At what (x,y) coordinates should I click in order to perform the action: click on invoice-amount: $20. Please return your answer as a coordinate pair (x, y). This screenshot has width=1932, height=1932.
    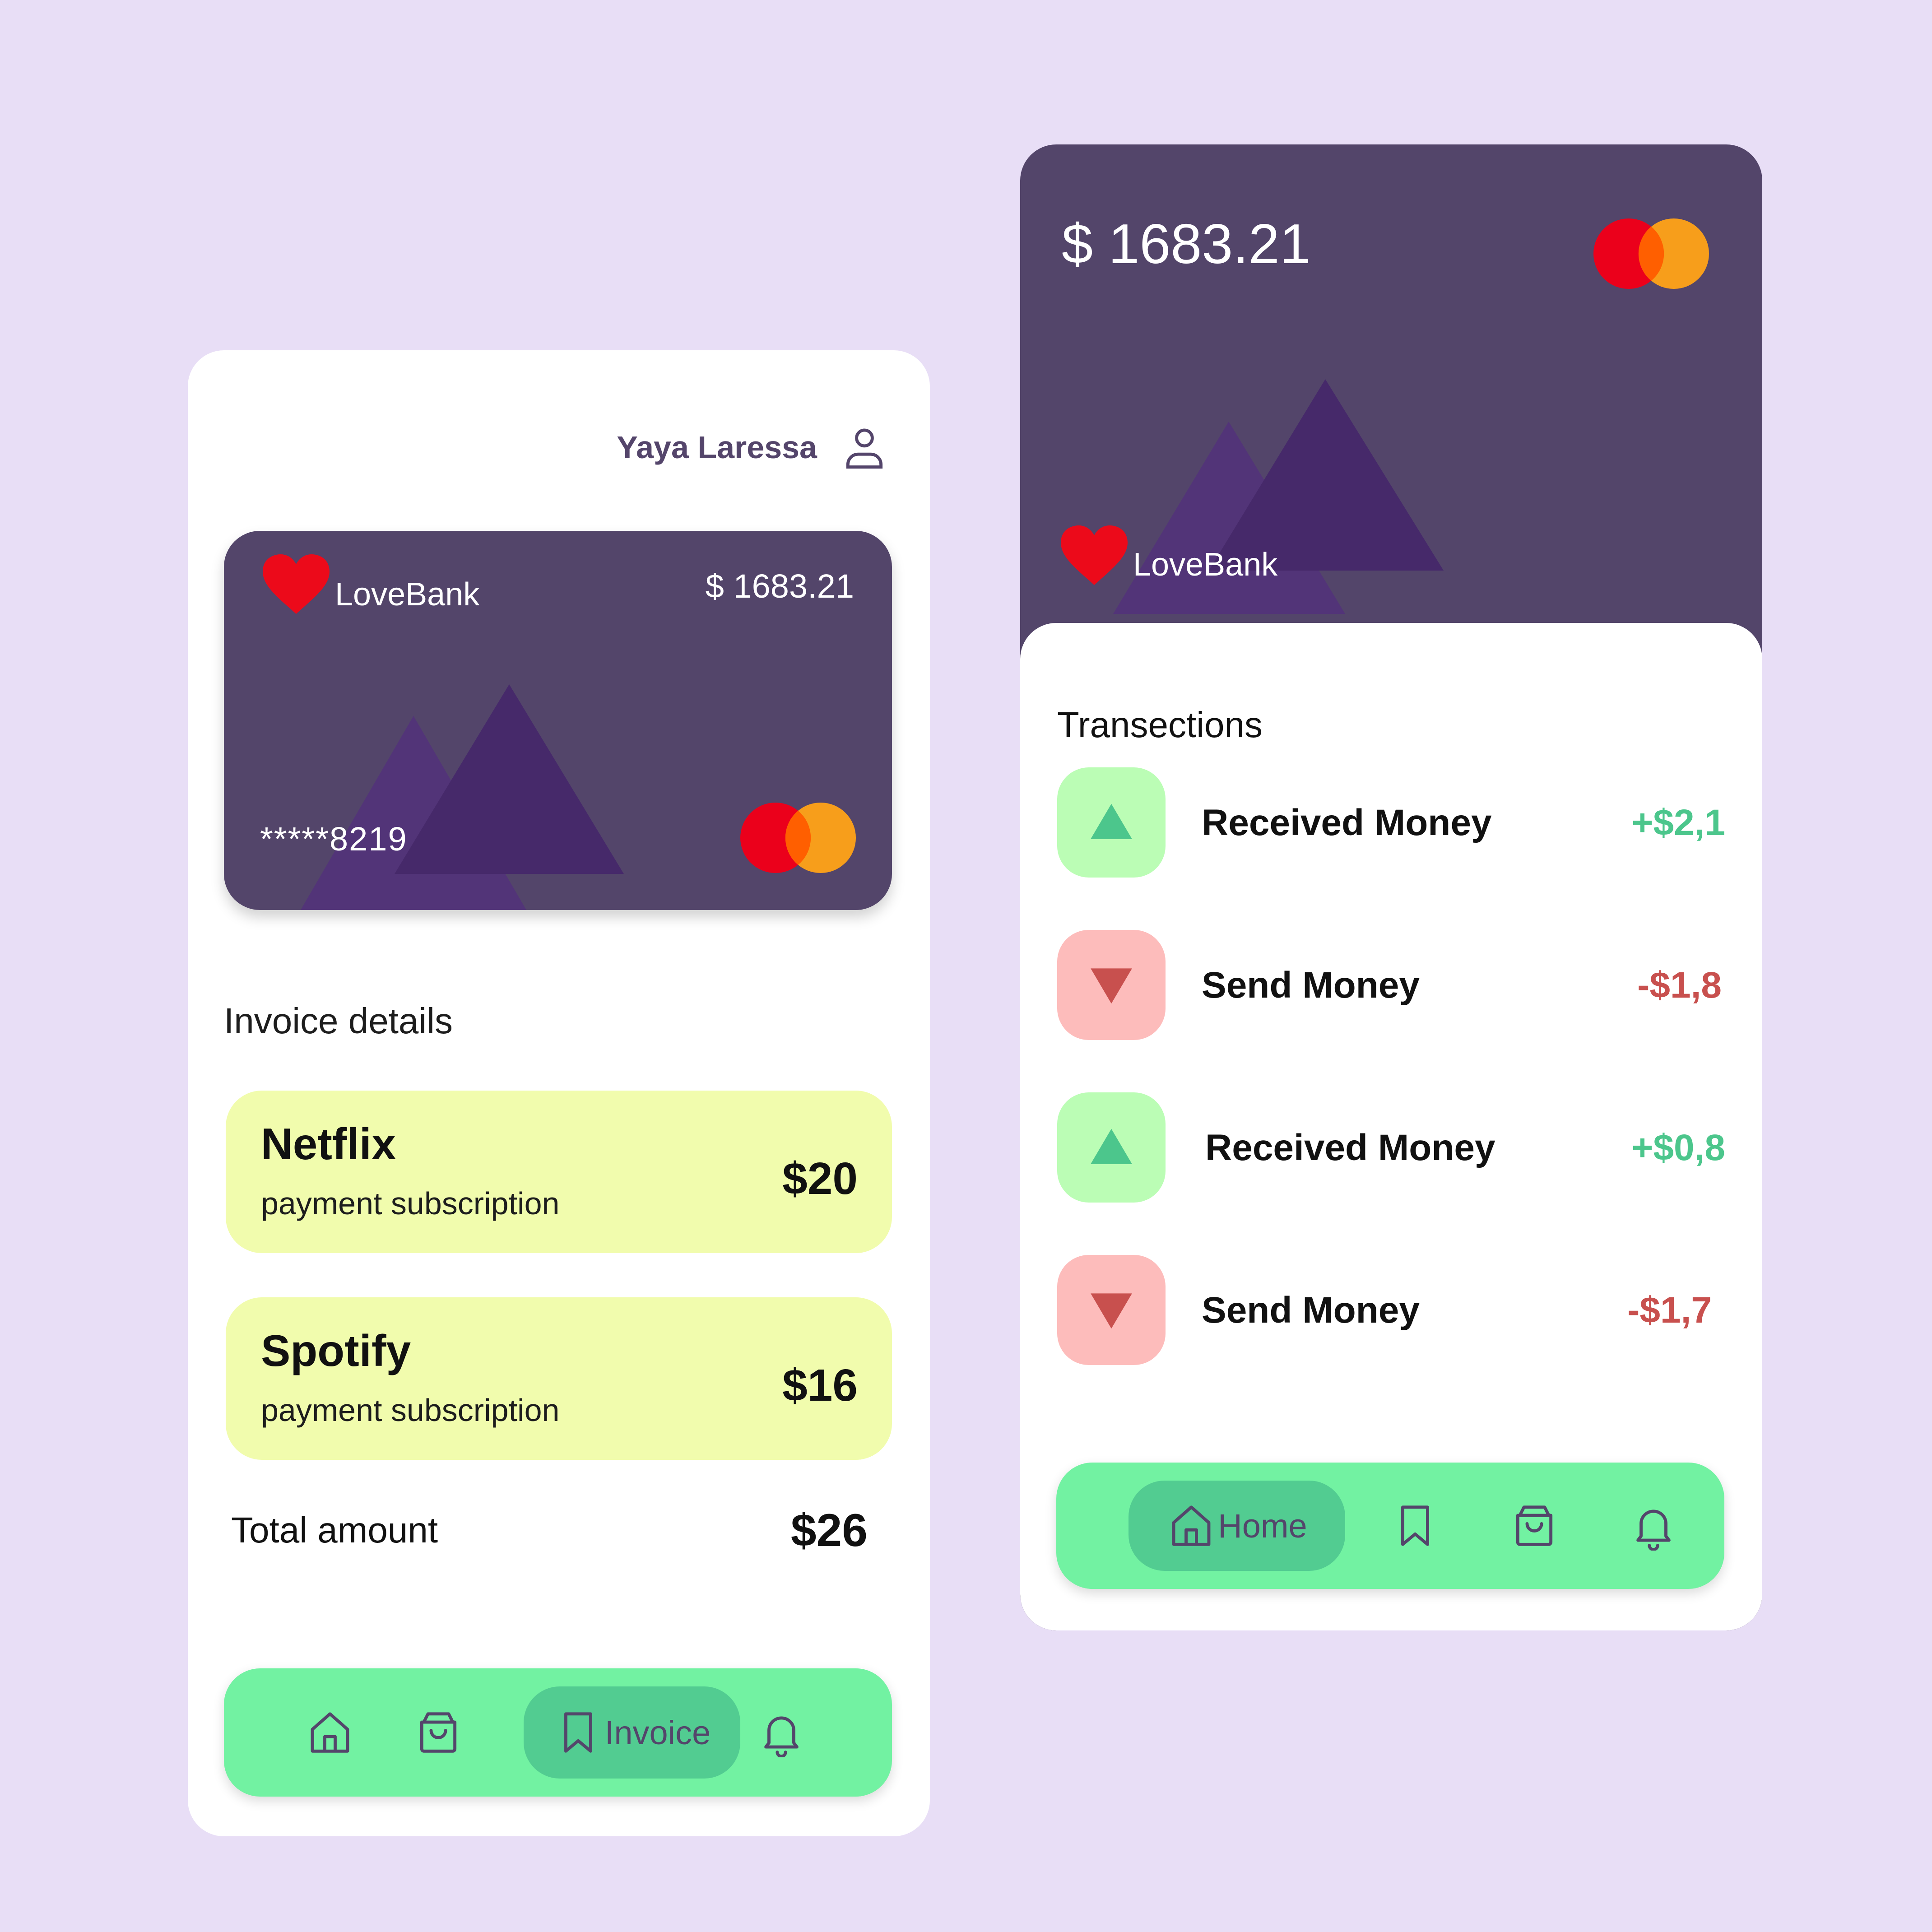
    Looking at the image, I should click on (820, 1178).